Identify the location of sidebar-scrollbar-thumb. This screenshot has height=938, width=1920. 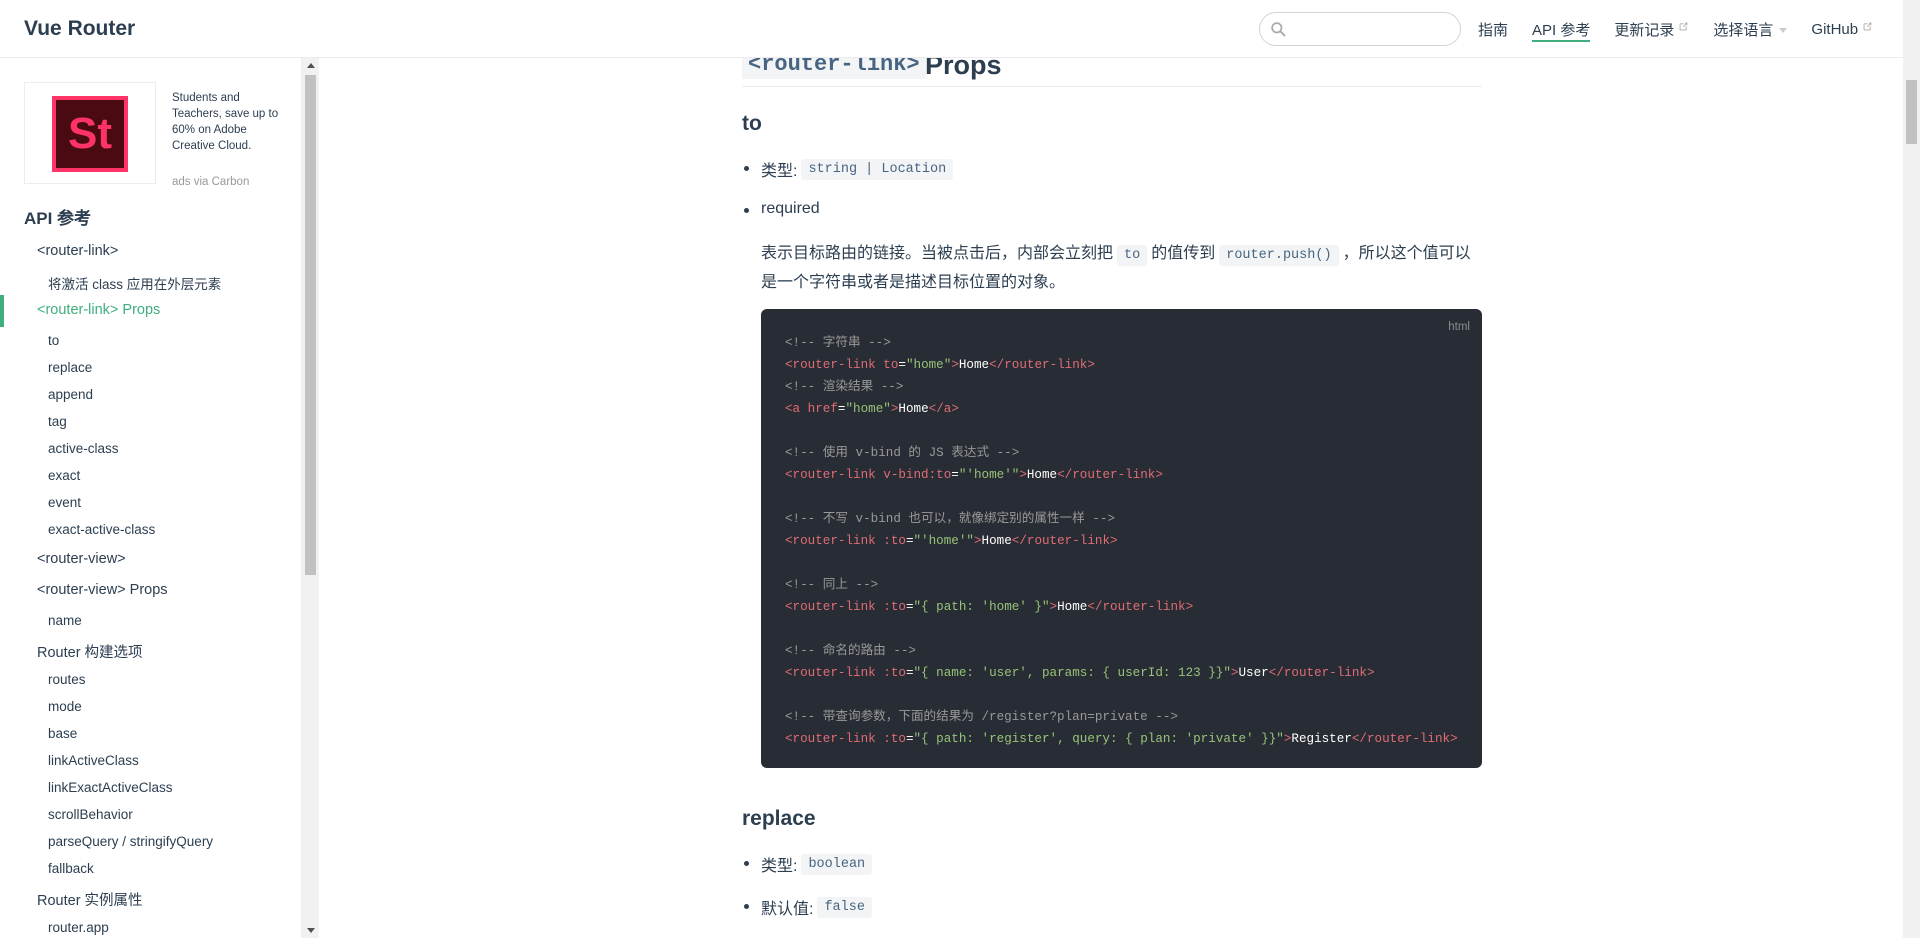
(310, 325).